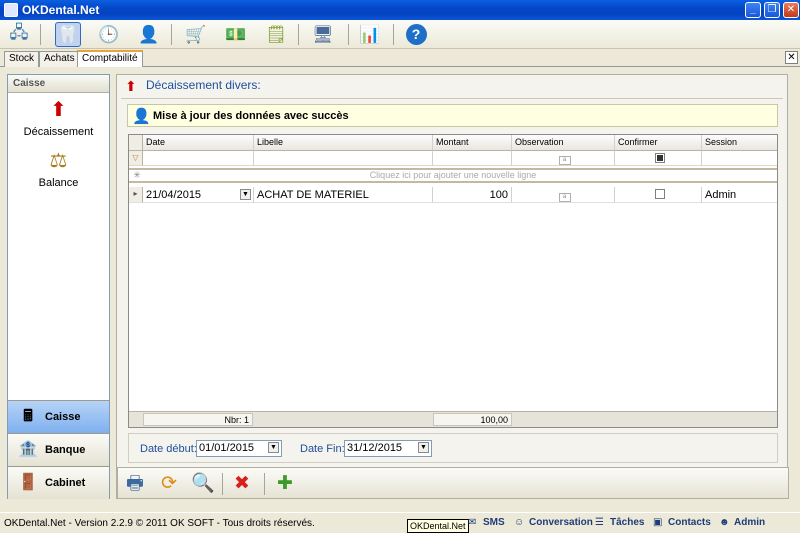 The image size is (800, 533). I want to click on cell-confirmer, so click(658, 195).